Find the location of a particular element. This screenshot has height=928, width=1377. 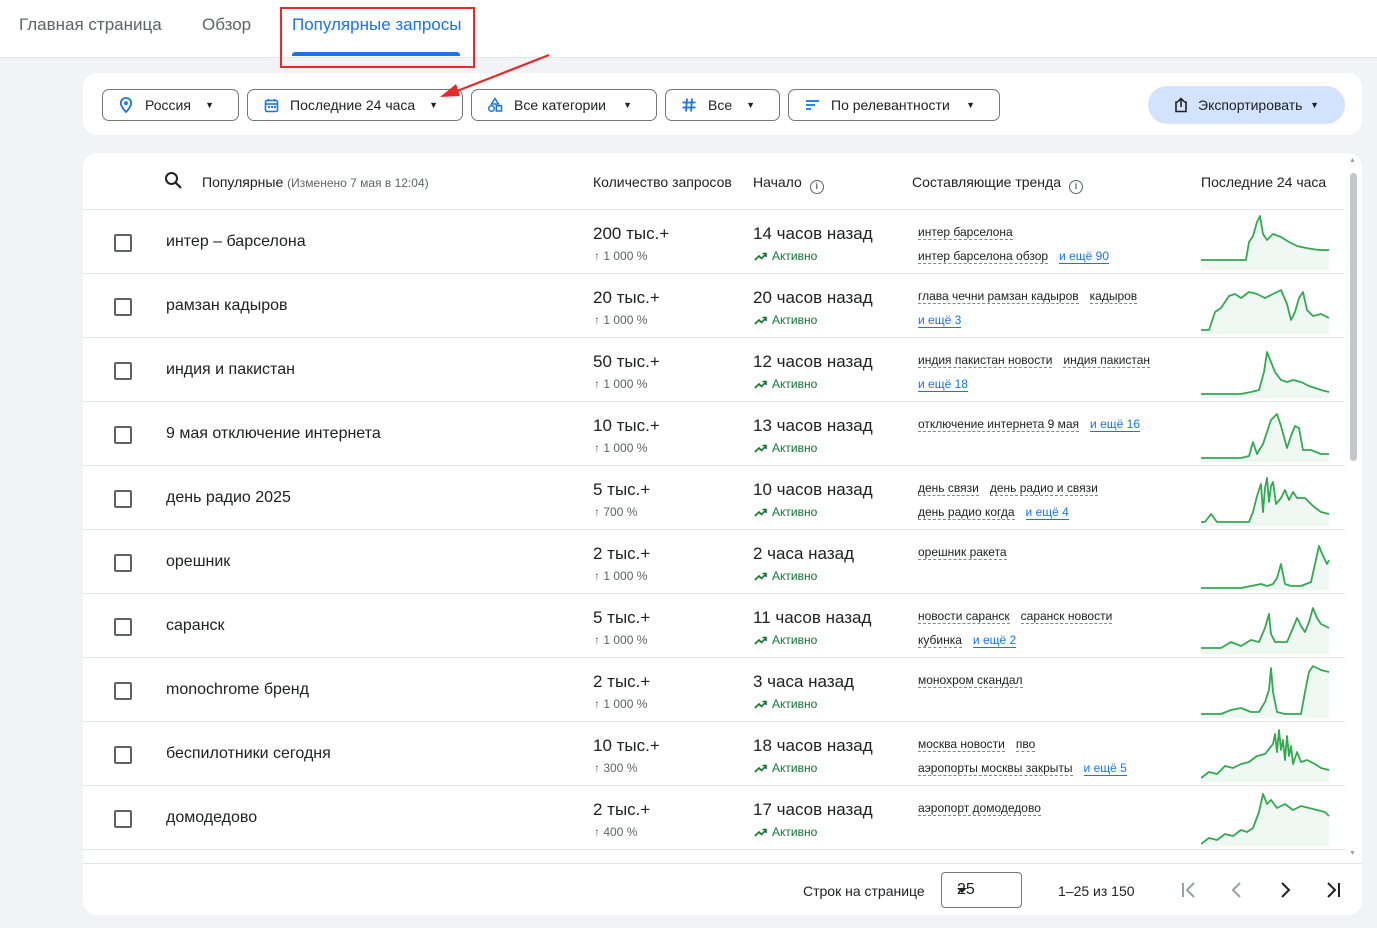

breakdown-term: индия пакистан is located at coordinates (1107, 360).